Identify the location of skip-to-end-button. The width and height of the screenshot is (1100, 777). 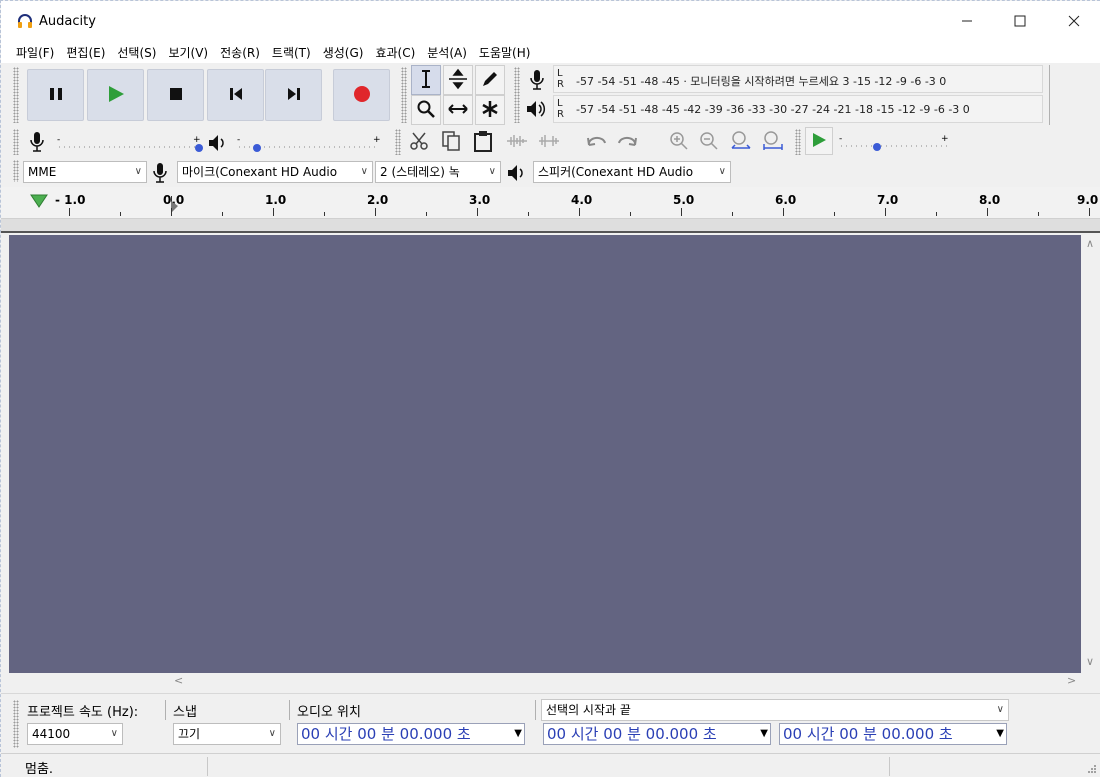
(293, 95).